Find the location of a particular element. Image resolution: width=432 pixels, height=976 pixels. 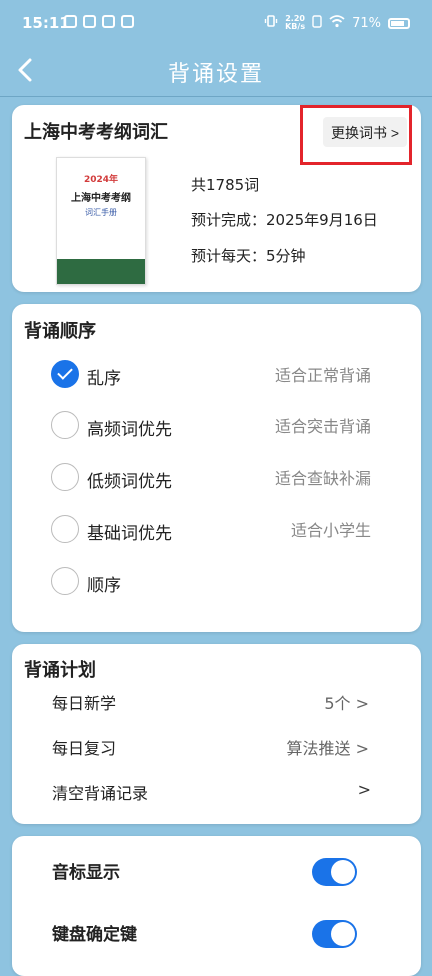

book-cover-band is located at coordinates (101, 271).